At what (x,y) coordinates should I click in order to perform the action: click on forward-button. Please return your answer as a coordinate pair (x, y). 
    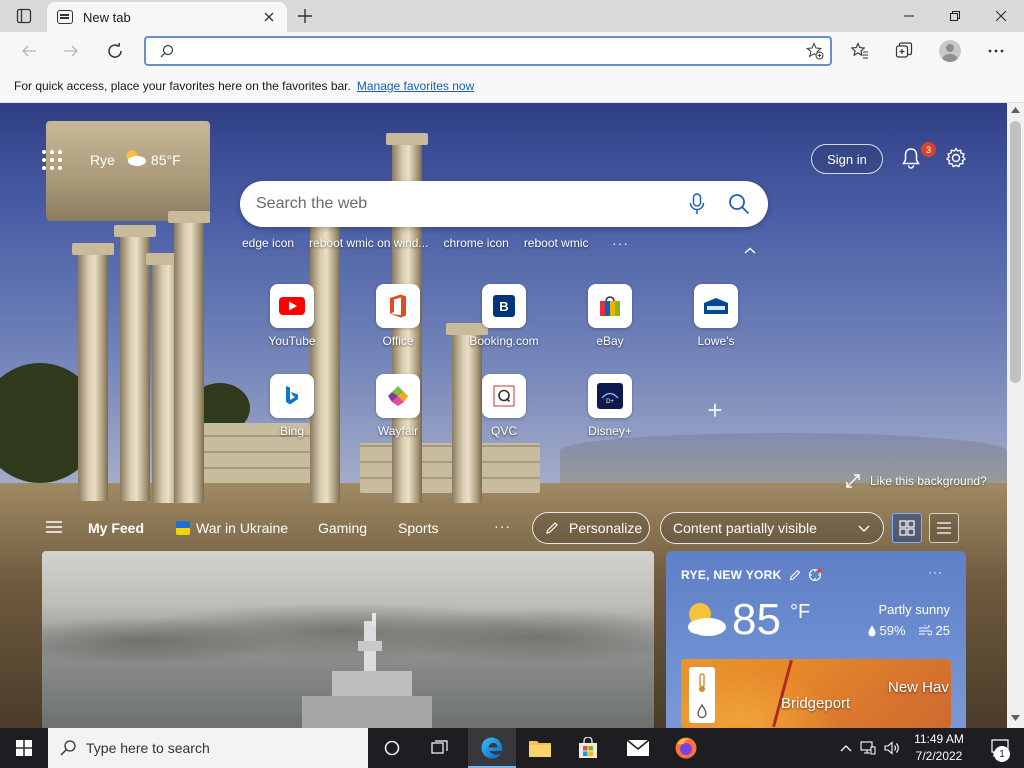
    Looking at the image, I should click on (71, 51).